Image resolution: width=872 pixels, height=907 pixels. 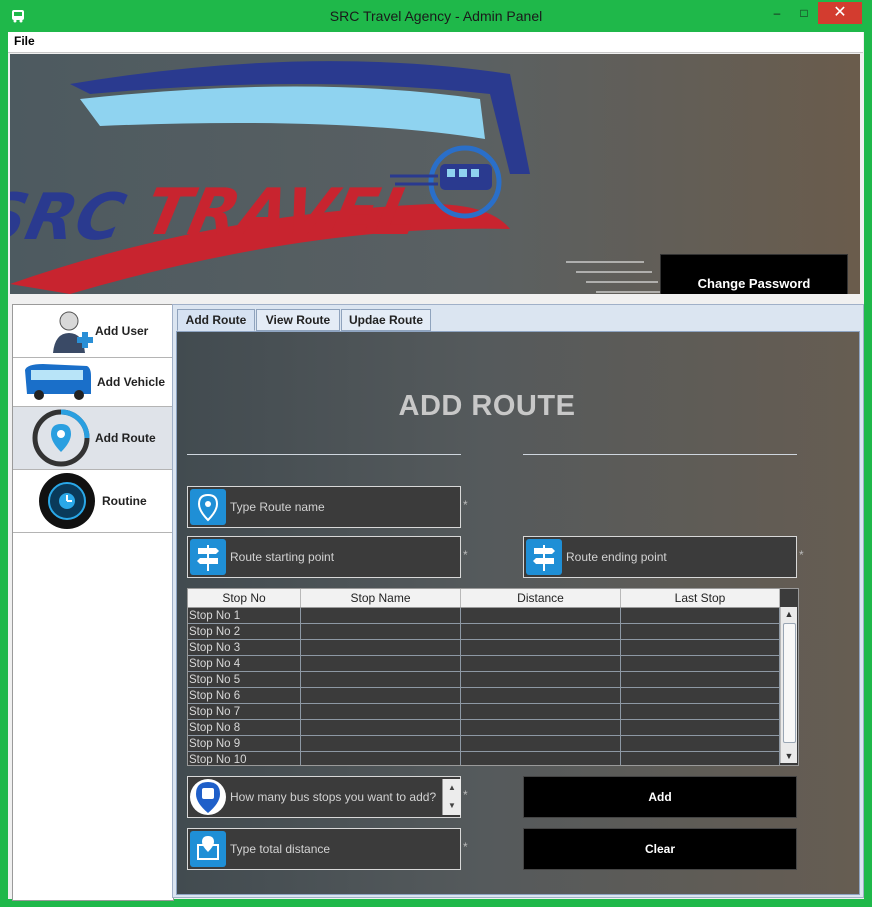 I want to click on stop-no-cell: Stop No 3, so click(x=244, y=648).